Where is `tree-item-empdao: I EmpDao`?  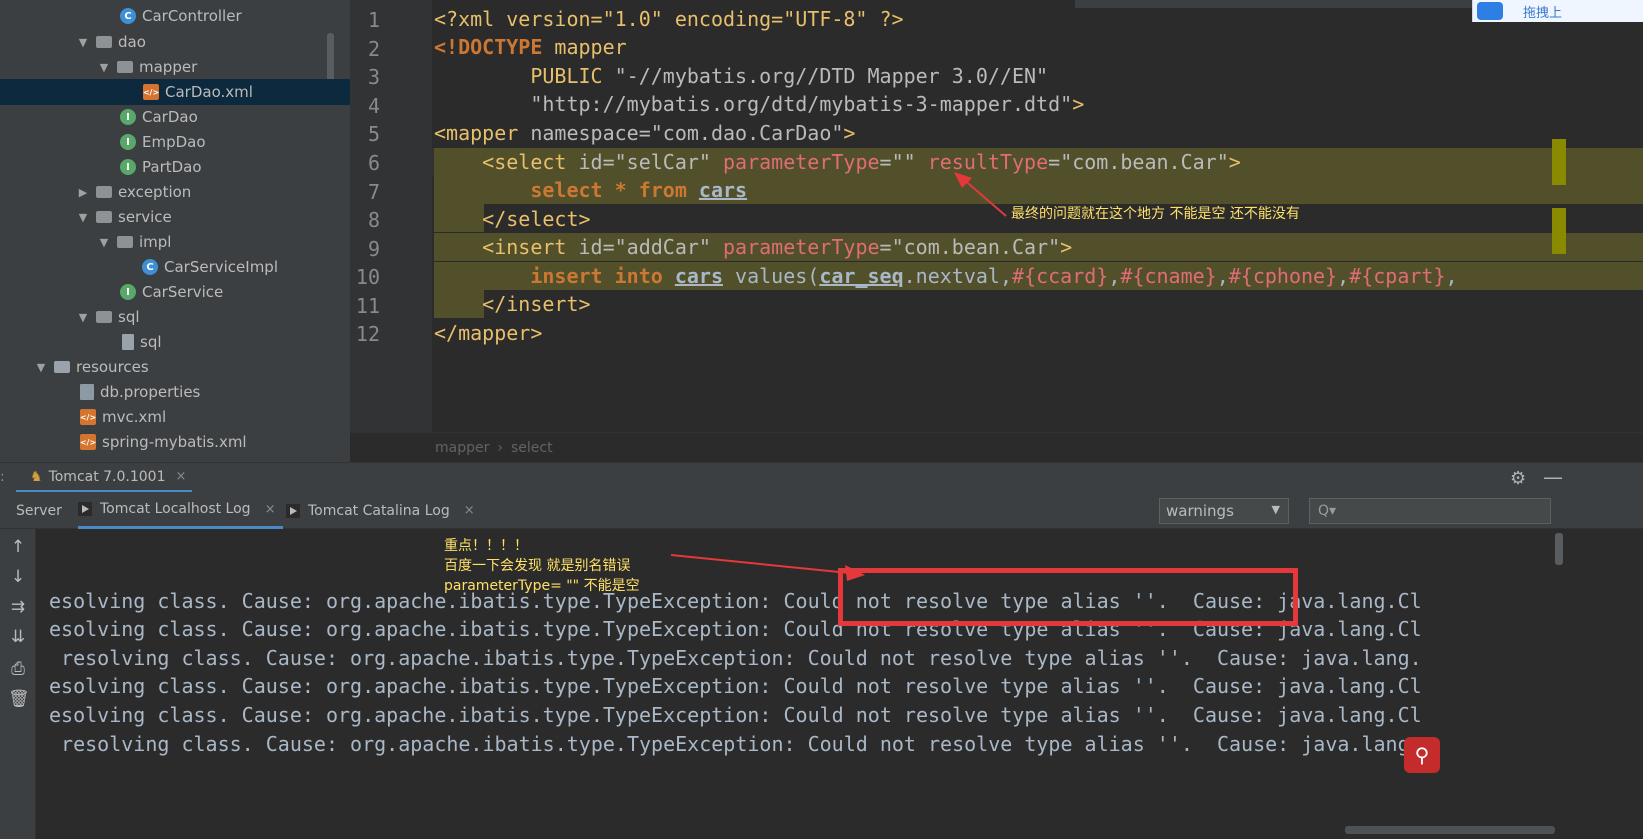 tree-item-empdao: I EmpDao is located at coordinates (175, 142).